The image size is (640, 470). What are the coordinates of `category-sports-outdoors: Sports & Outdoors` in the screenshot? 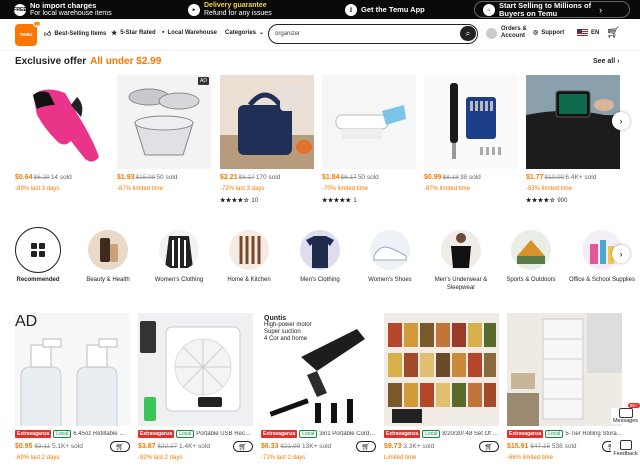 It's located at (531, 257).